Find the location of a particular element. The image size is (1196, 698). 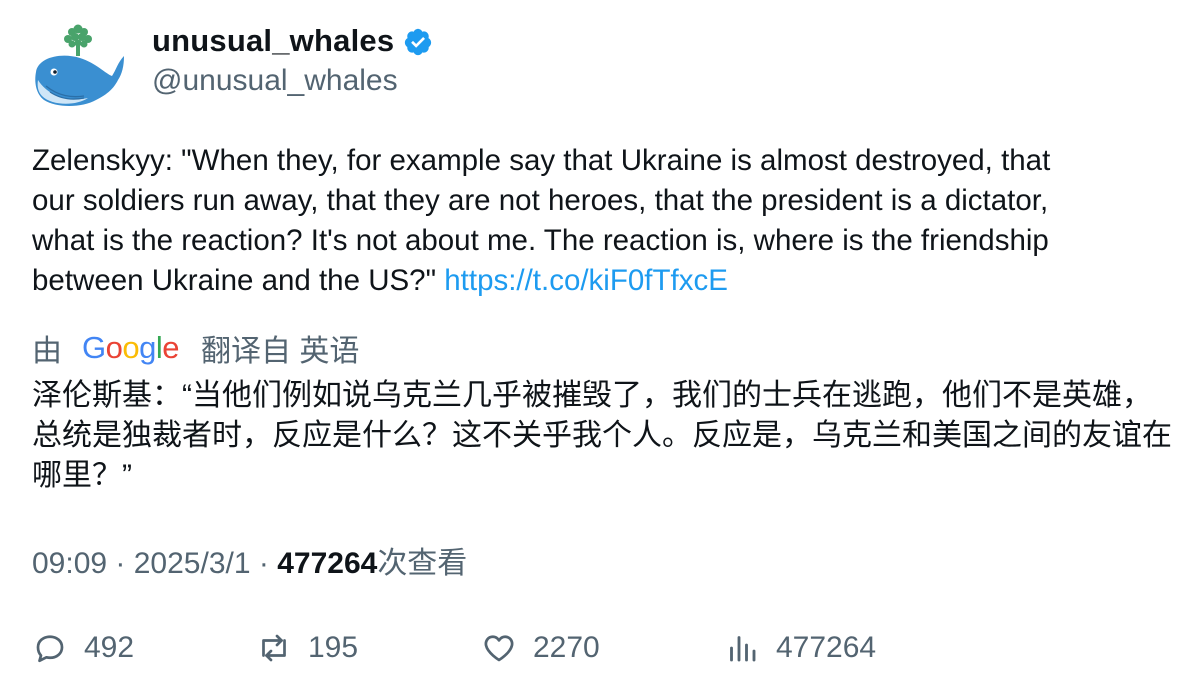

heart-icon is located at coordinates (499, 648).